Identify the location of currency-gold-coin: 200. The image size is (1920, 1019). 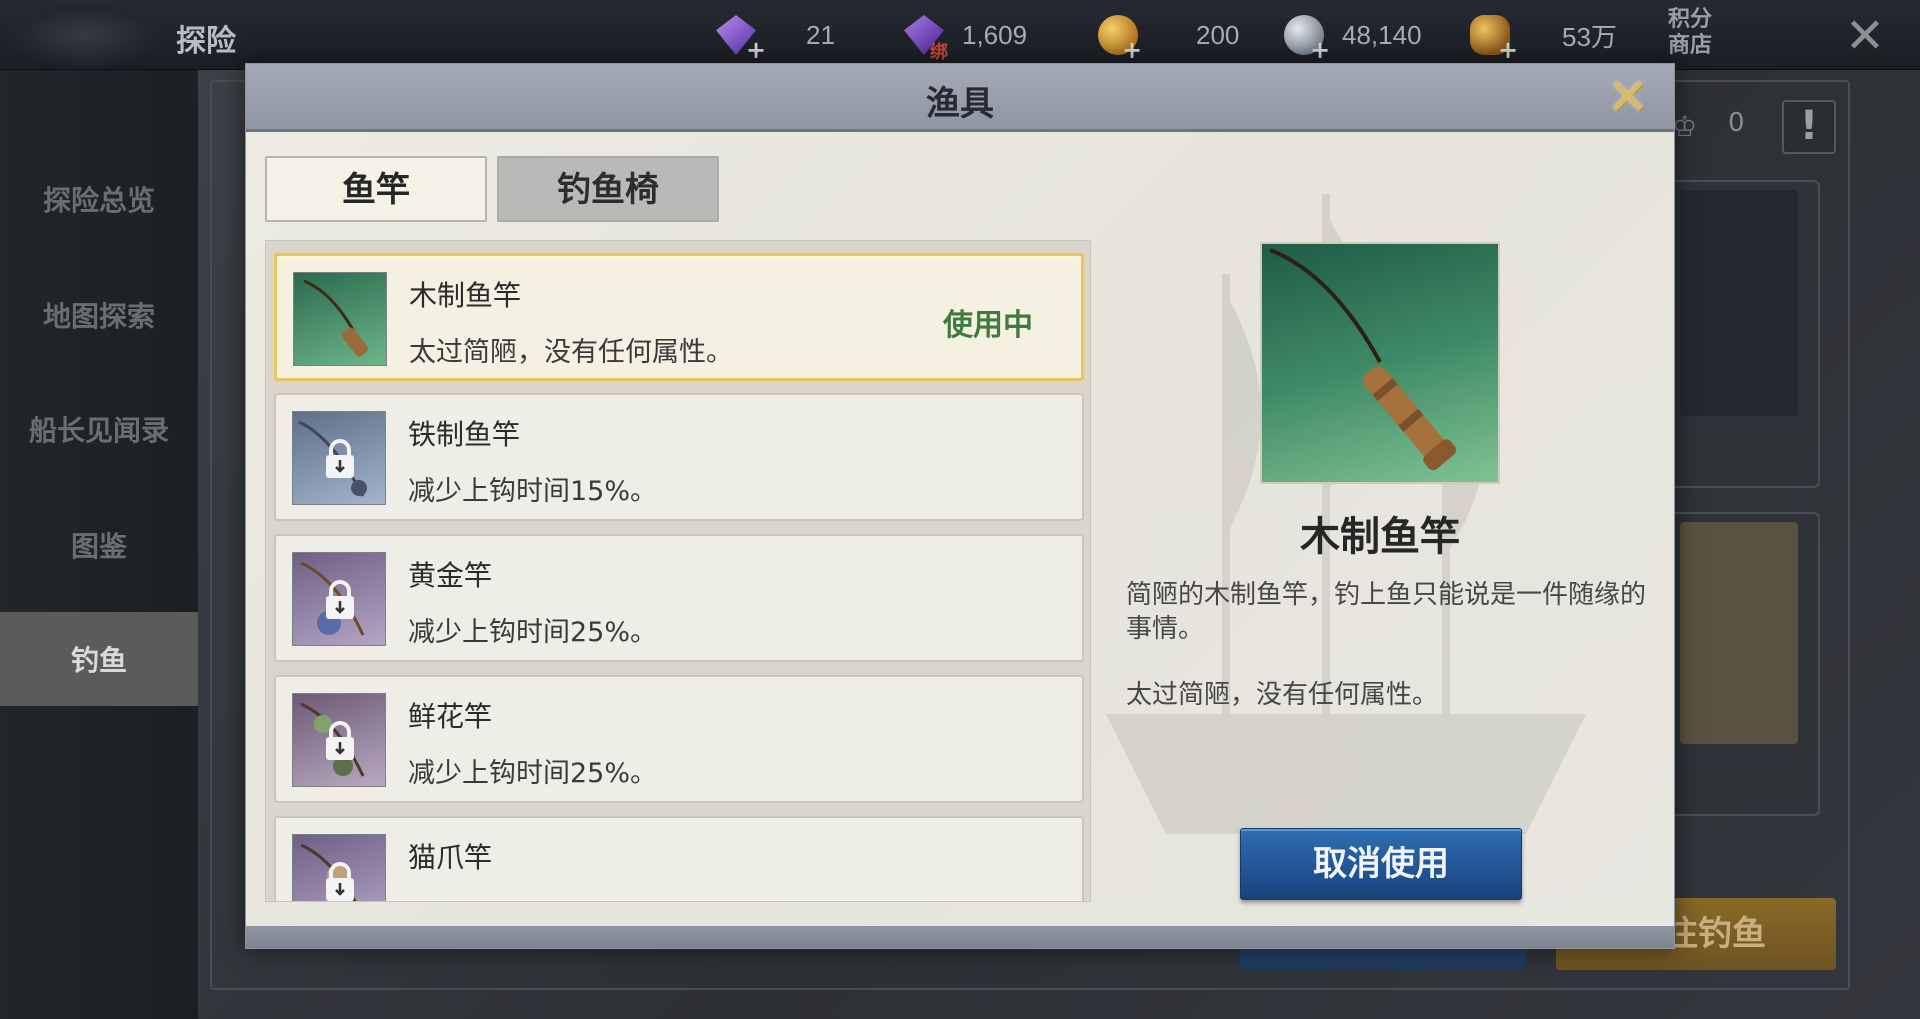
(1168, 35).